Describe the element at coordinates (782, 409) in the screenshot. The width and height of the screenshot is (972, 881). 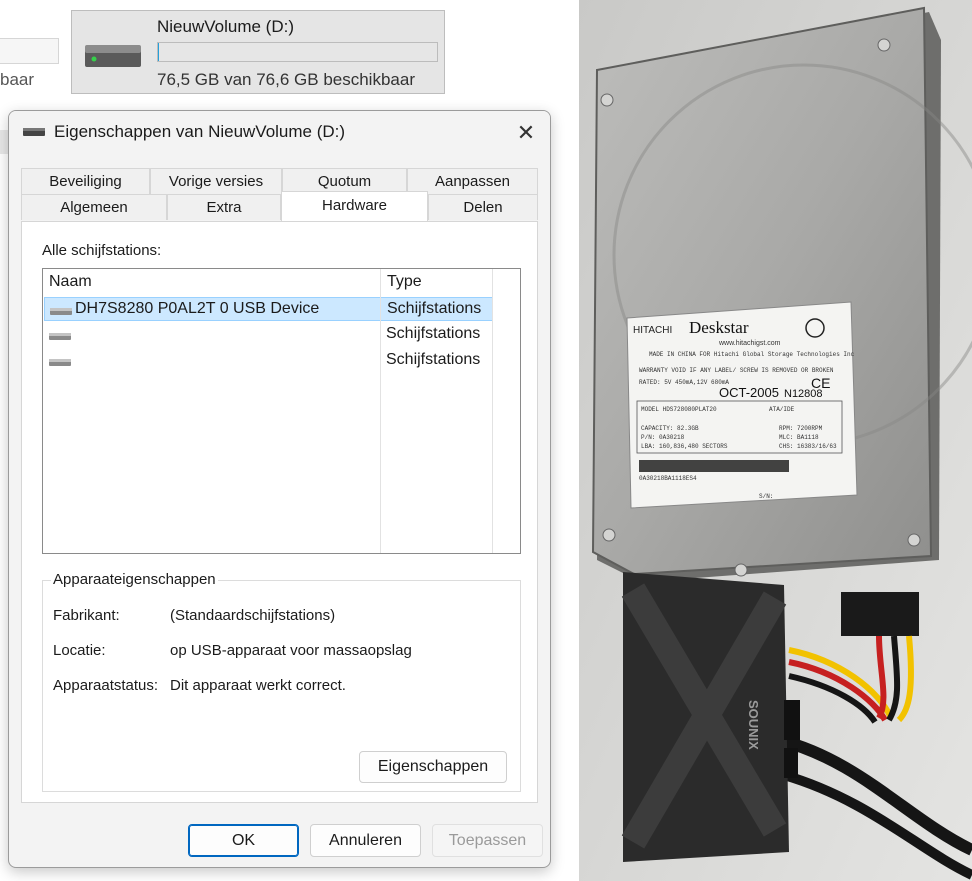
I see `label-interface: ATA/IDE` at that location.